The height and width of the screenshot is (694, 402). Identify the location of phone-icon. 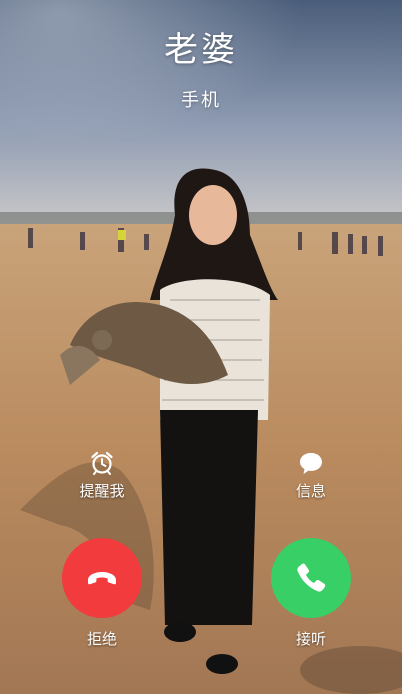
(311, 577).